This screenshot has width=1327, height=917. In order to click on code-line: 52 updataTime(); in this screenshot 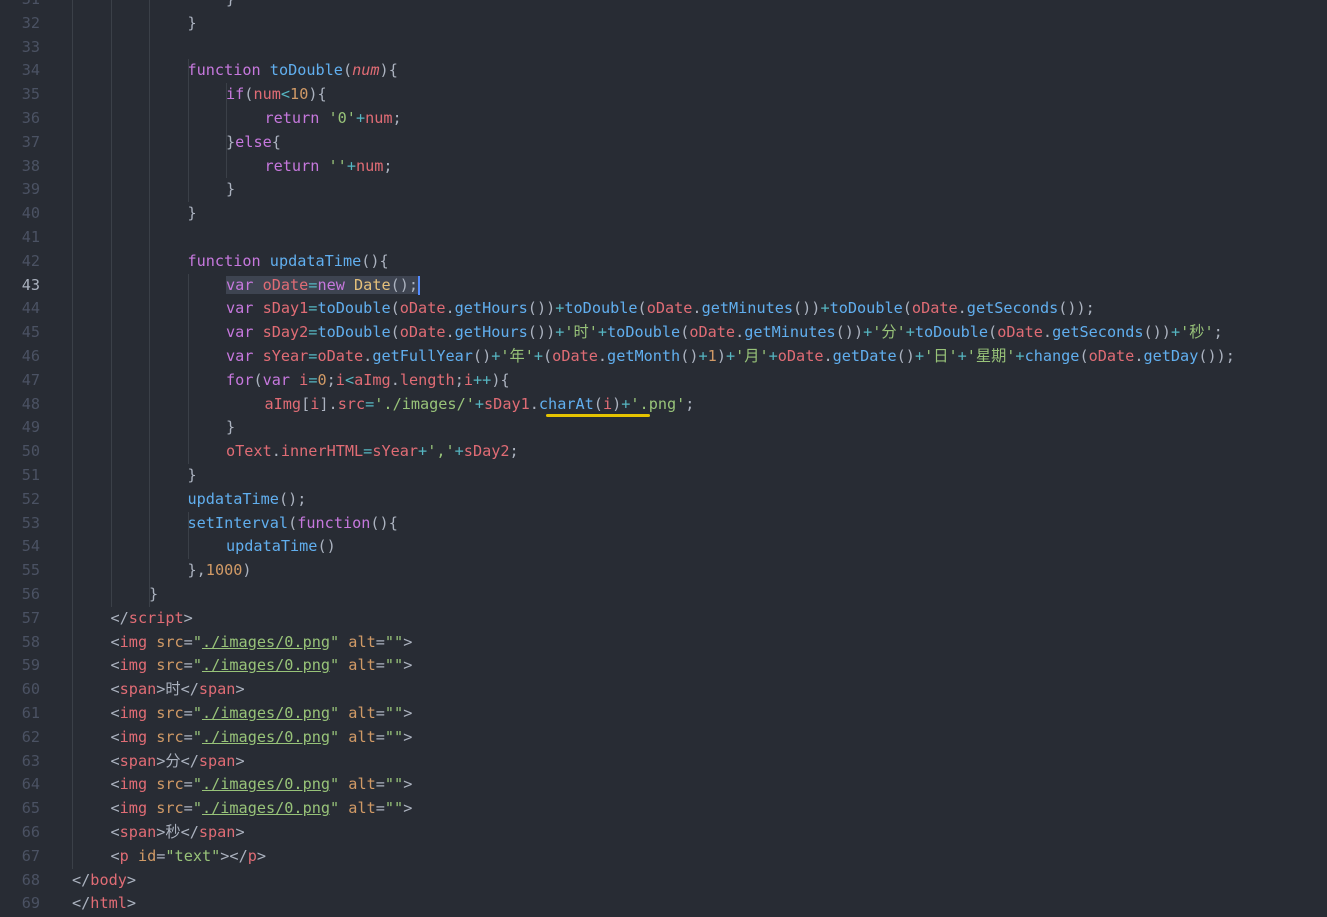, I will do `click(663, 500)`.